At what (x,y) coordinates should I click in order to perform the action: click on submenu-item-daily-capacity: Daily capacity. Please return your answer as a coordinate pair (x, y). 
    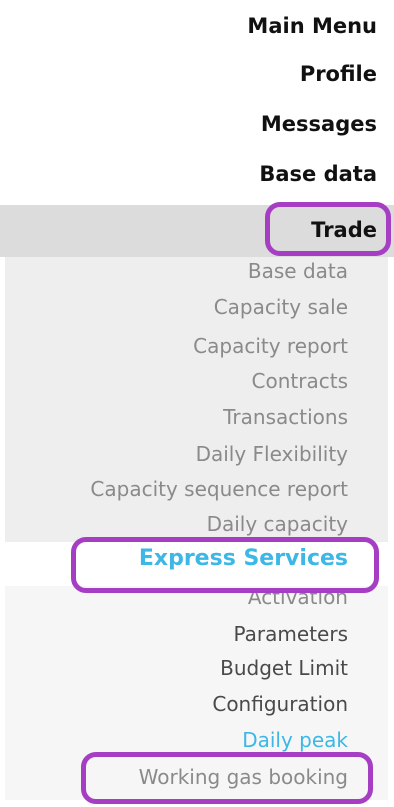
    Looking at the image, I should click on (277, 524).